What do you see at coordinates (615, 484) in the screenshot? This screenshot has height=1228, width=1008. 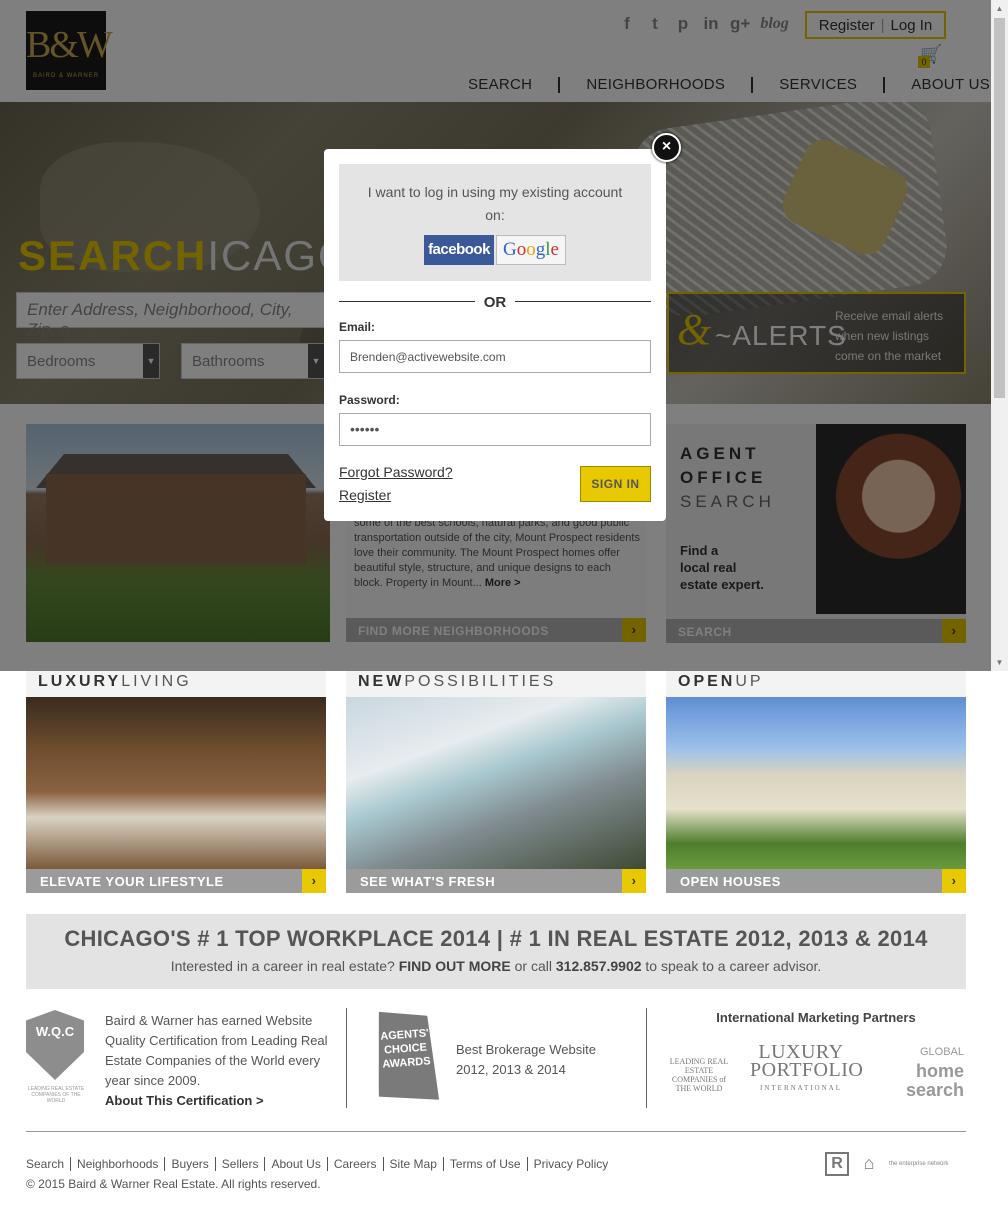 I see `sign-in-button: SIGN IN` at bounding box center [615, 484].